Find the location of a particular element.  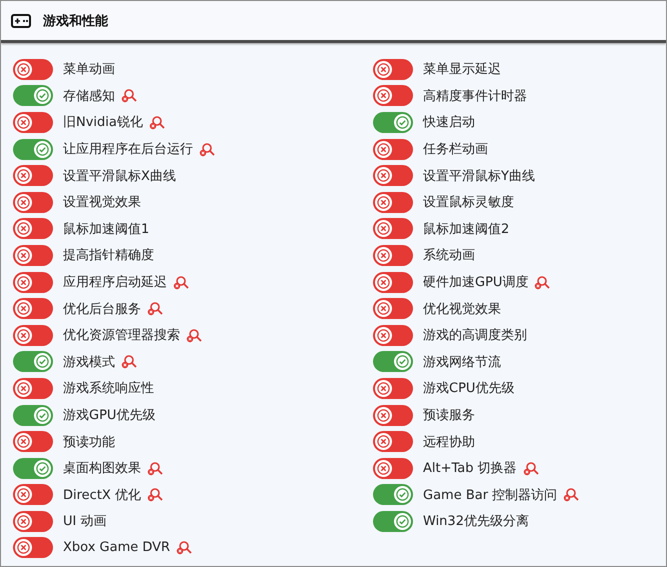

setting-label: 硬件加速GPU调度 is located at coordinates (475, 283).